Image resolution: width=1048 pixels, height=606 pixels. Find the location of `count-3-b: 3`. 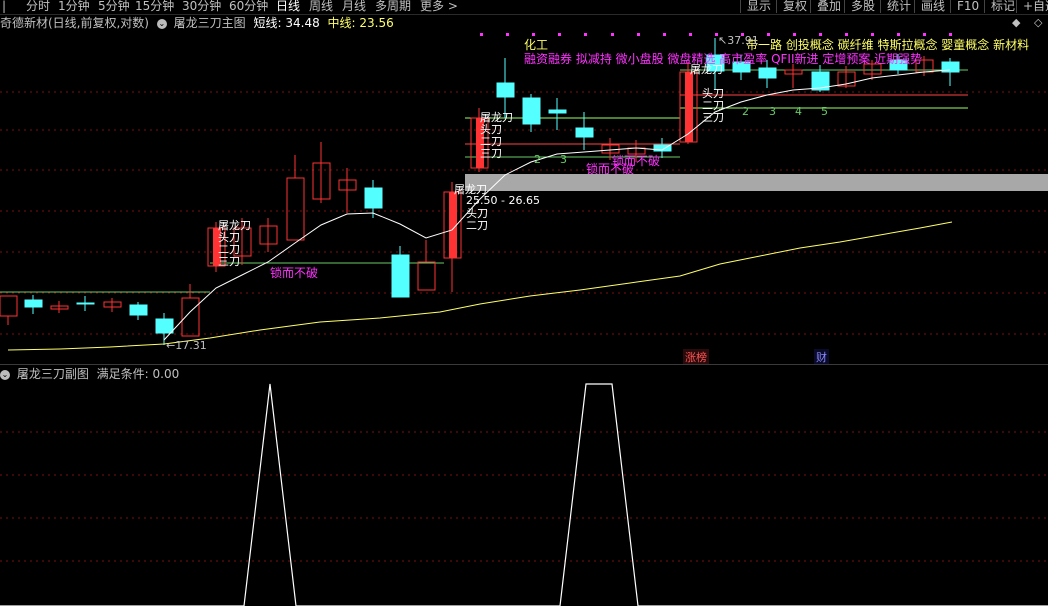

count-3-b: 3 is located at coordinates (772, 111).